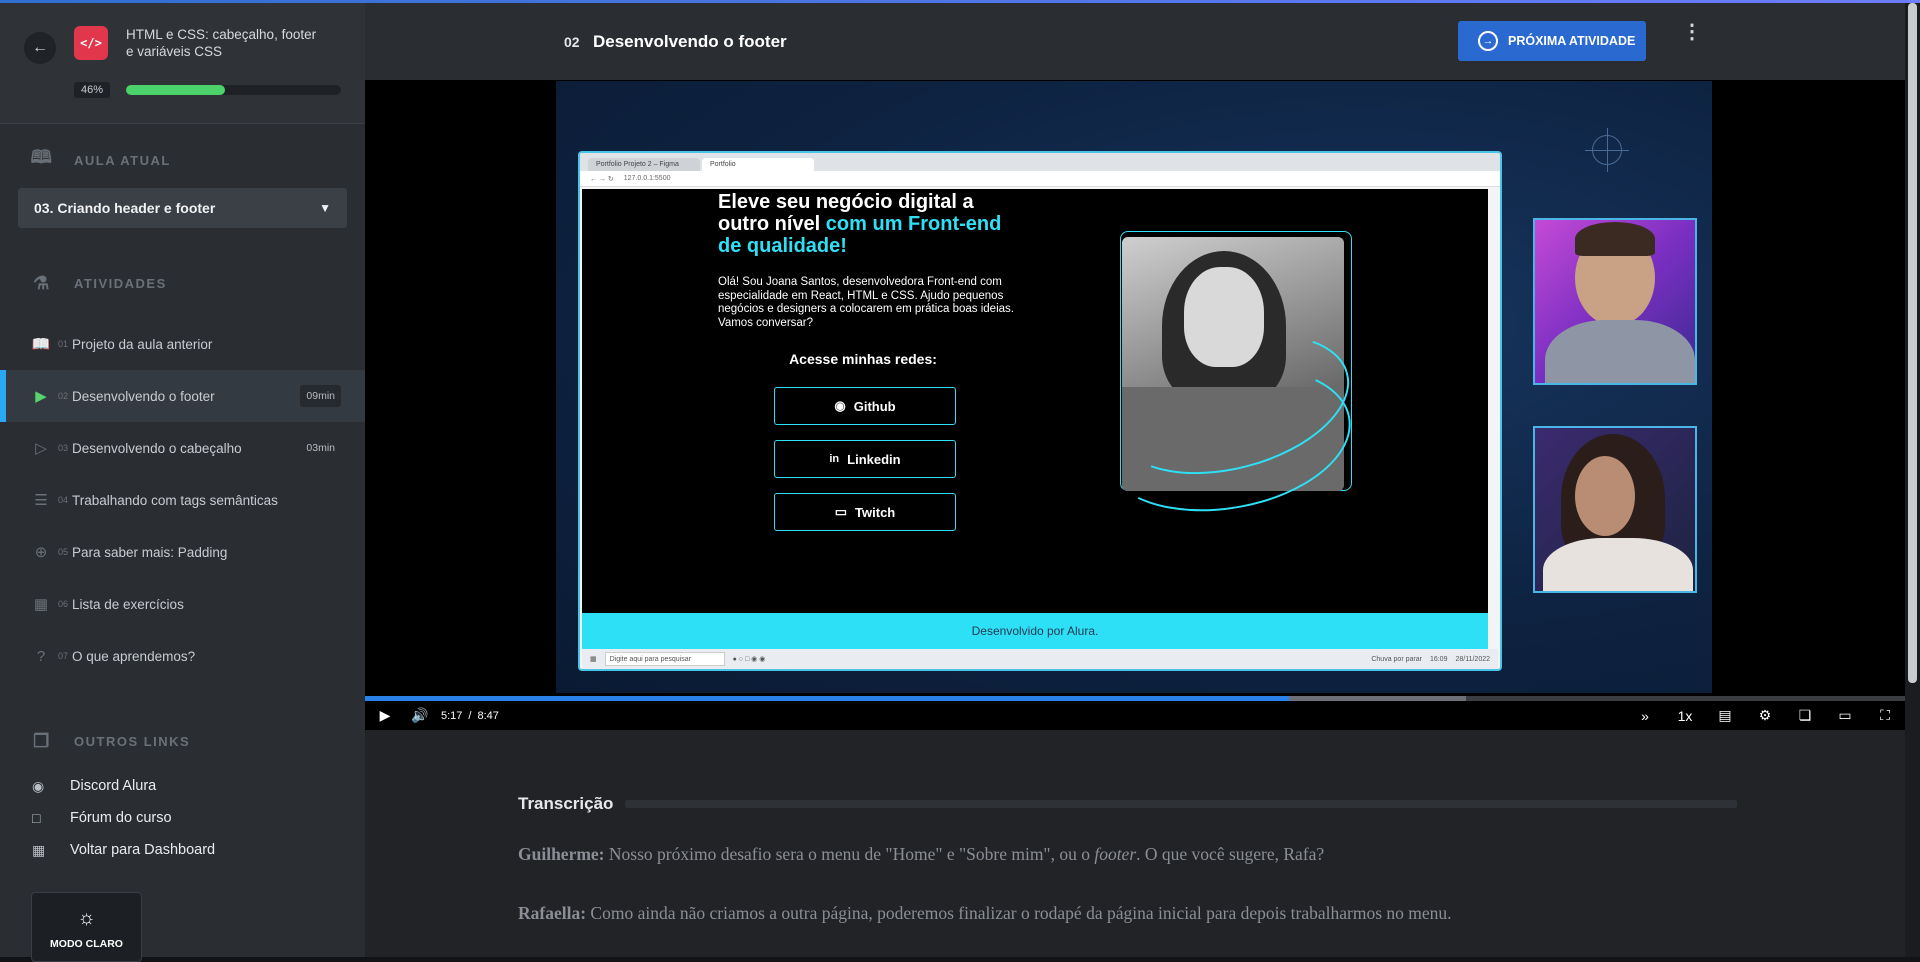 Image resolution: width=1920 pixels, height=962 pixels. I want to click on activities-heading: ⚗ ATIVIDADES, so click(99, 283).